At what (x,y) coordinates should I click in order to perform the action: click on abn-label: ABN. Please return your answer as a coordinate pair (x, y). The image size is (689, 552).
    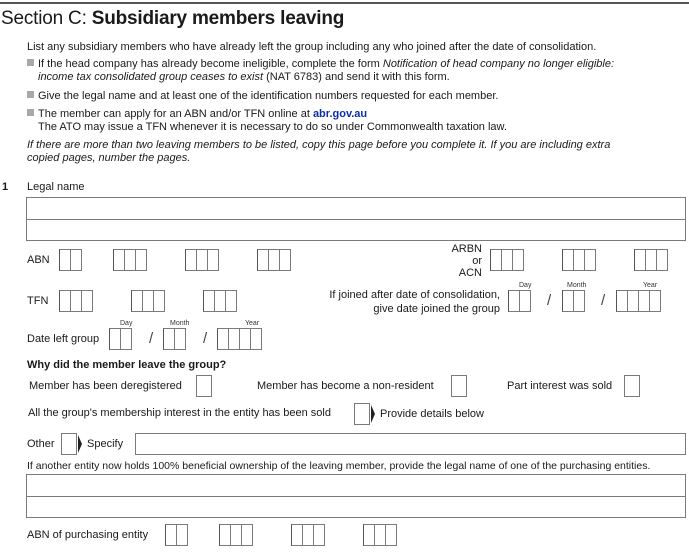
    Looking at the image, I should click on (38, 260).